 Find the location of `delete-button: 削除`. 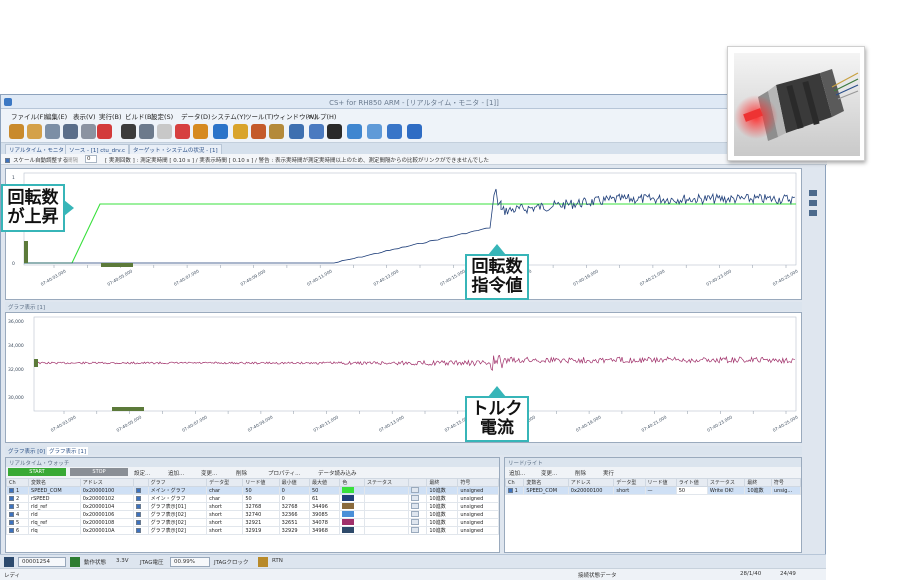

delete-button: 削除 is located at coordinates (241, 473).